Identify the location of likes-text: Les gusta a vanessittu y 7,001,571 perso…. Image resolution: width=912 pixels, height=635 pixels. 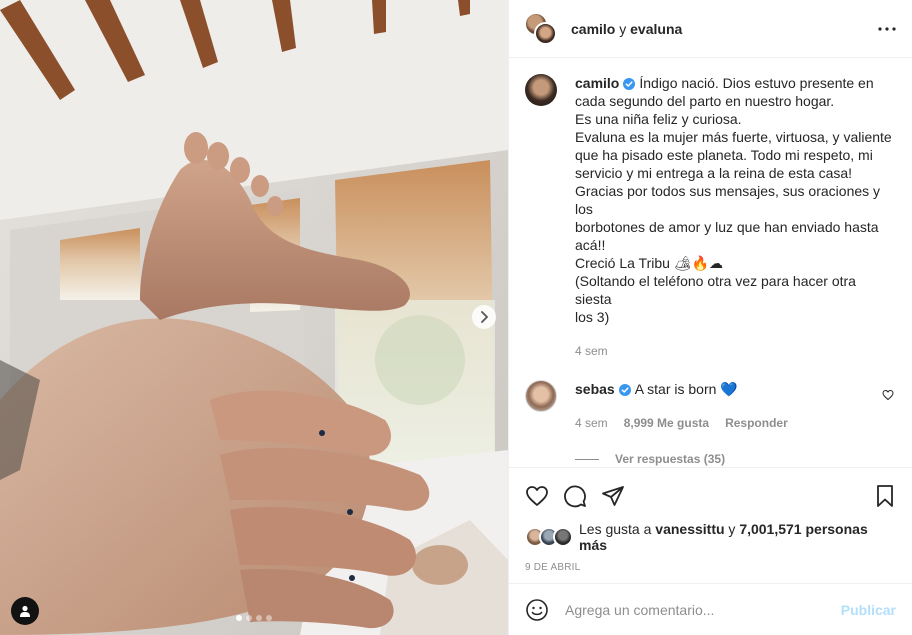
(737, 537).